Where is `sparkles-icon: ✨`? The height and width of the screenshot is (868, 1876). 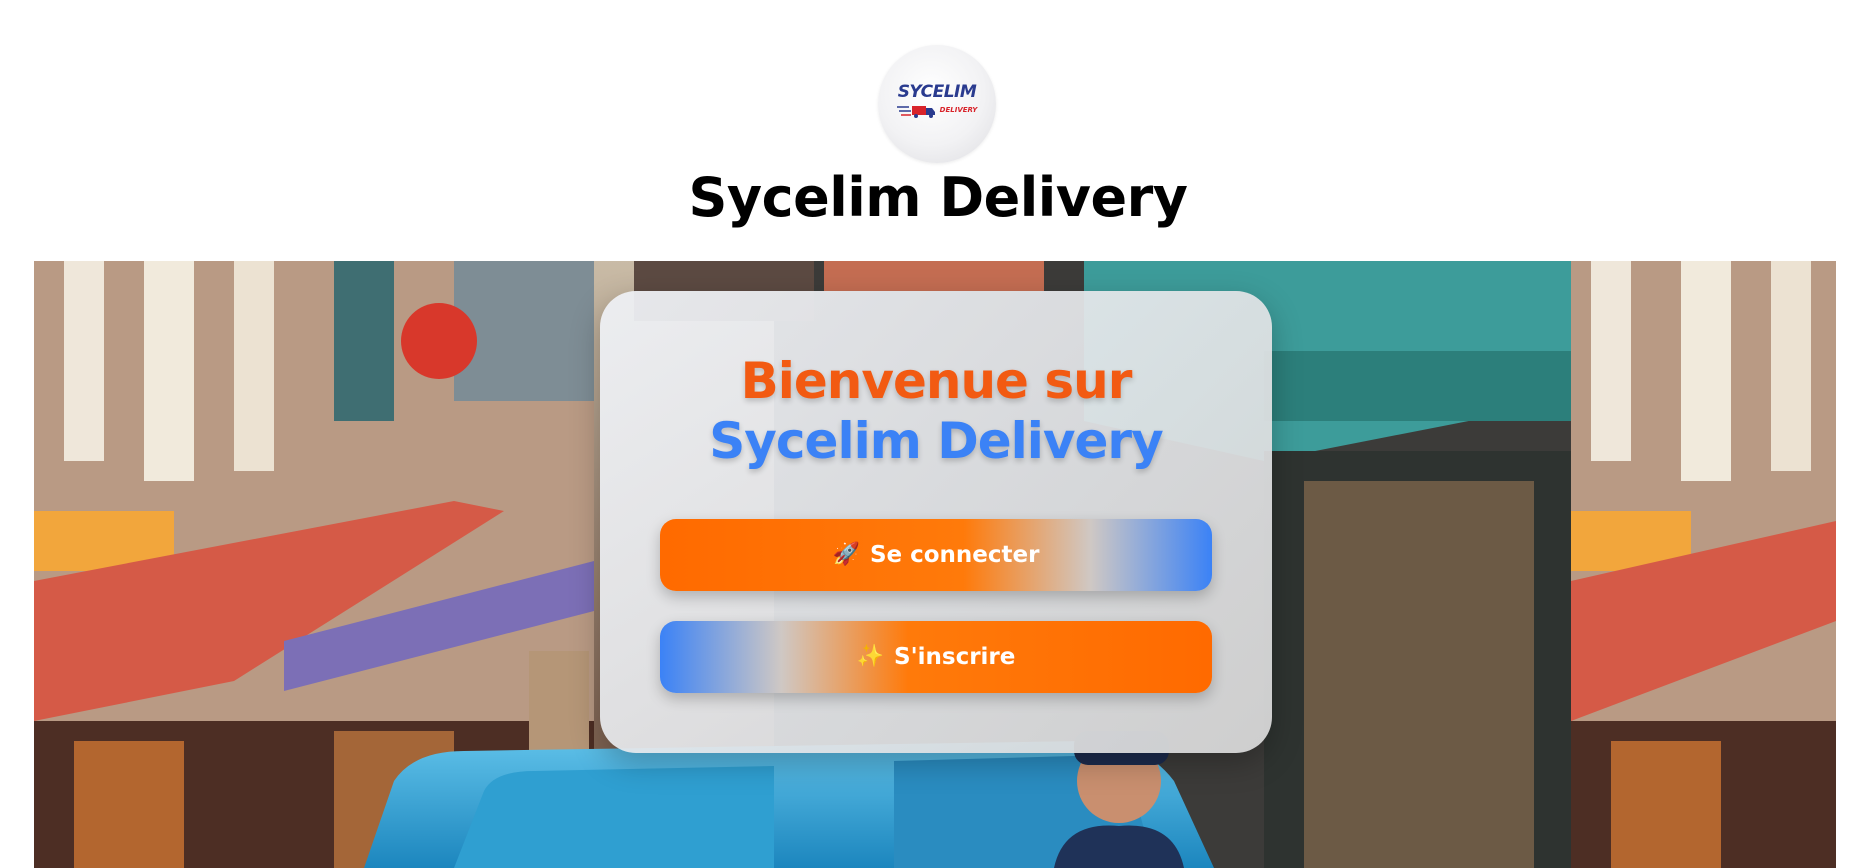 sparkles-icon: ✨ is located at coordinates (870, 656).